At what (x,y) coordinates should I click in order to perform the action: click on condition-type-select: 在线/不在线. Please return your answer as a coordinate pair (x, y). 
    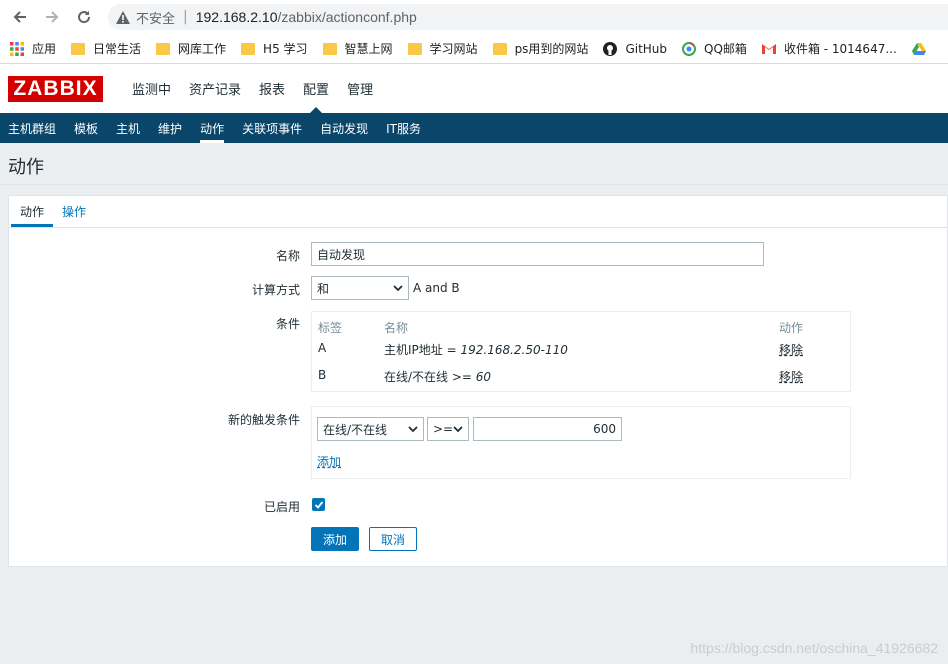
    Looking at the image, I should click on (370, 429).